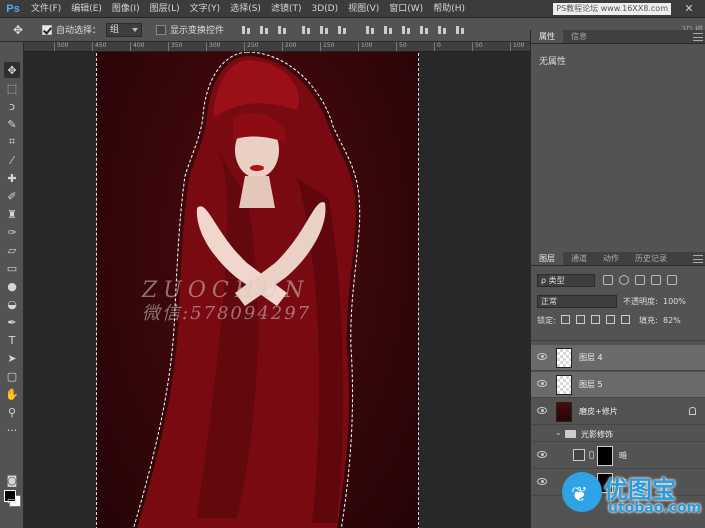 Image resolution: width=705 pixels, height=528 pixels. What do you see at coordinates (12, 88) in the screenshot?
I see `marquee-tool-icon: ⬚` at bounding box center [12, 88].